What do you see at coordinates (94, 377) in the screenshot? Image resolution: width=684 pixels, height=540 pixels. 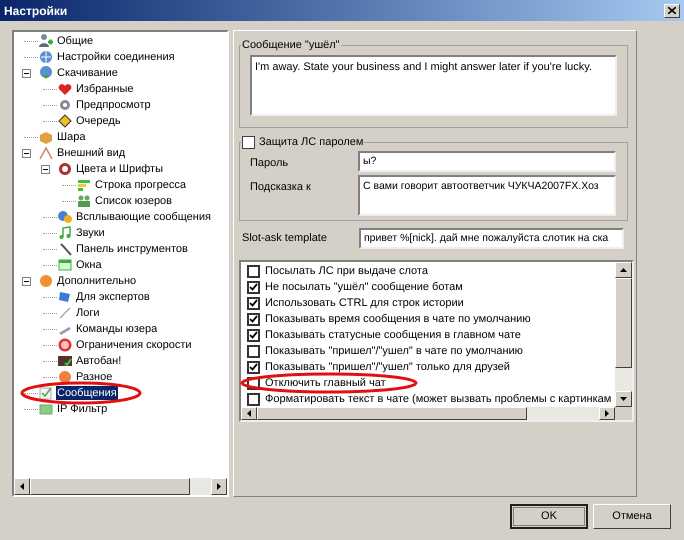 I see `tree-item: Разное` at bounding box center [94, 377].